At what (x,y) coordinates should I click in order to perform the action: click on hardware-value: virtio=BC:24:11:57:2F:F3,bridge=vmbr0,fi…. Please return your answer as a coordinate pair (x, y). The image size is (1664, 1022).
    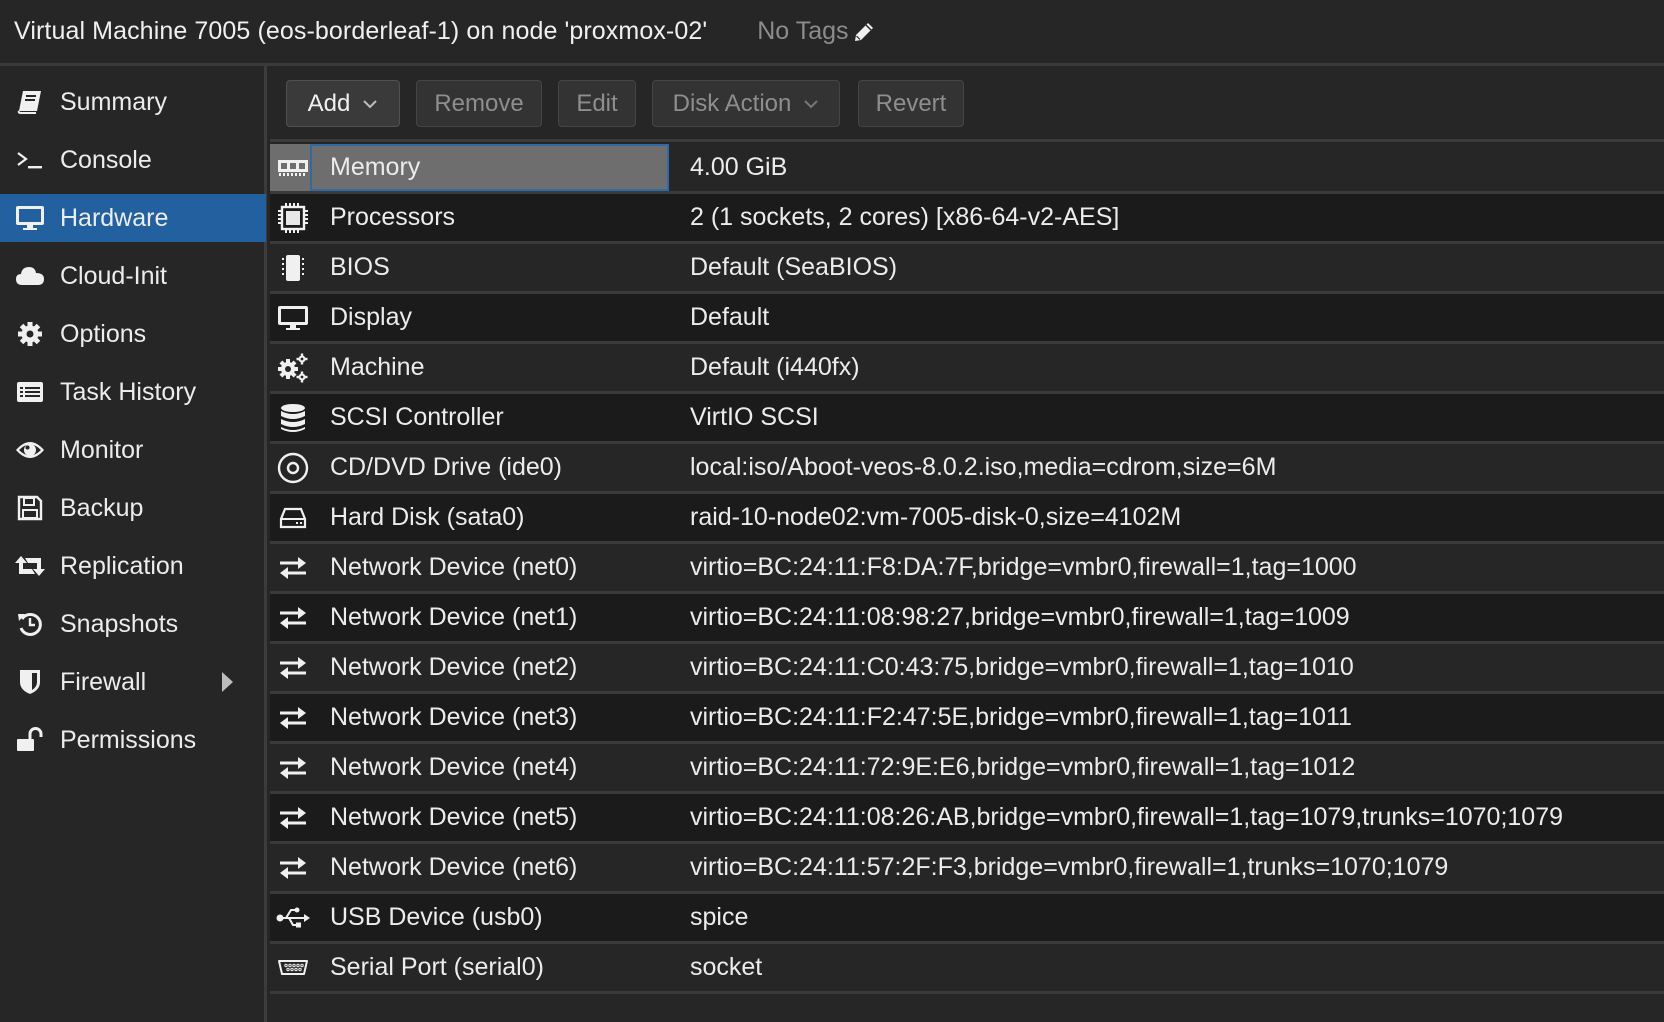
    Looking at the image, I should click on (1069, 867).